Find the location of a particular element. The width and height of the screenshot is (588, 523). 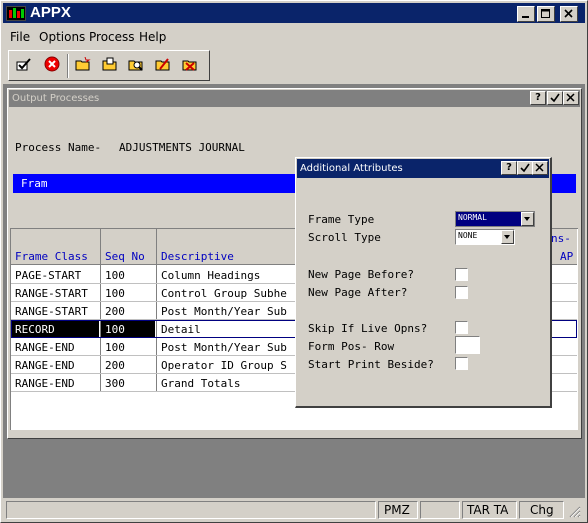

col-header-frame-class: Frame Class is located at coordinates (51, 256).